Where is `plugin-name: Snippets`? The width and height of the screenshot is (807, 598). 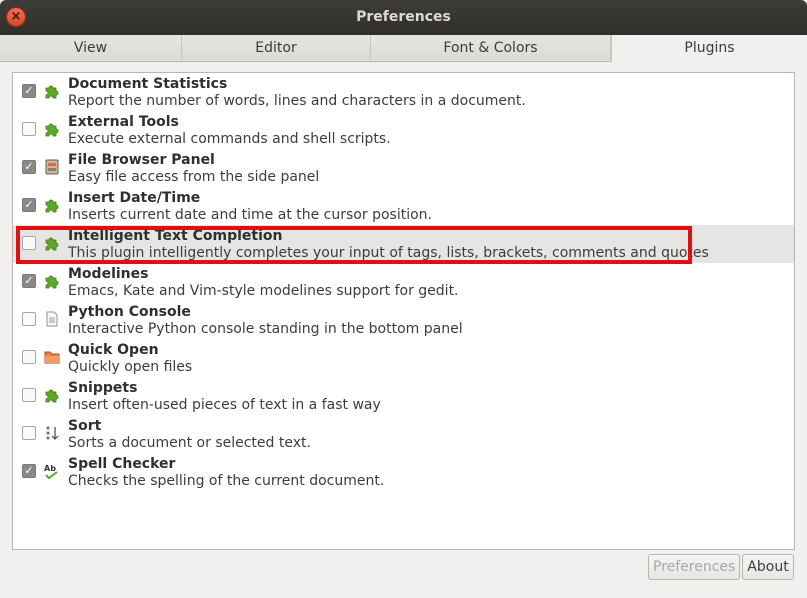
plugin-name: Snippets is located at coordinates (103, 388).